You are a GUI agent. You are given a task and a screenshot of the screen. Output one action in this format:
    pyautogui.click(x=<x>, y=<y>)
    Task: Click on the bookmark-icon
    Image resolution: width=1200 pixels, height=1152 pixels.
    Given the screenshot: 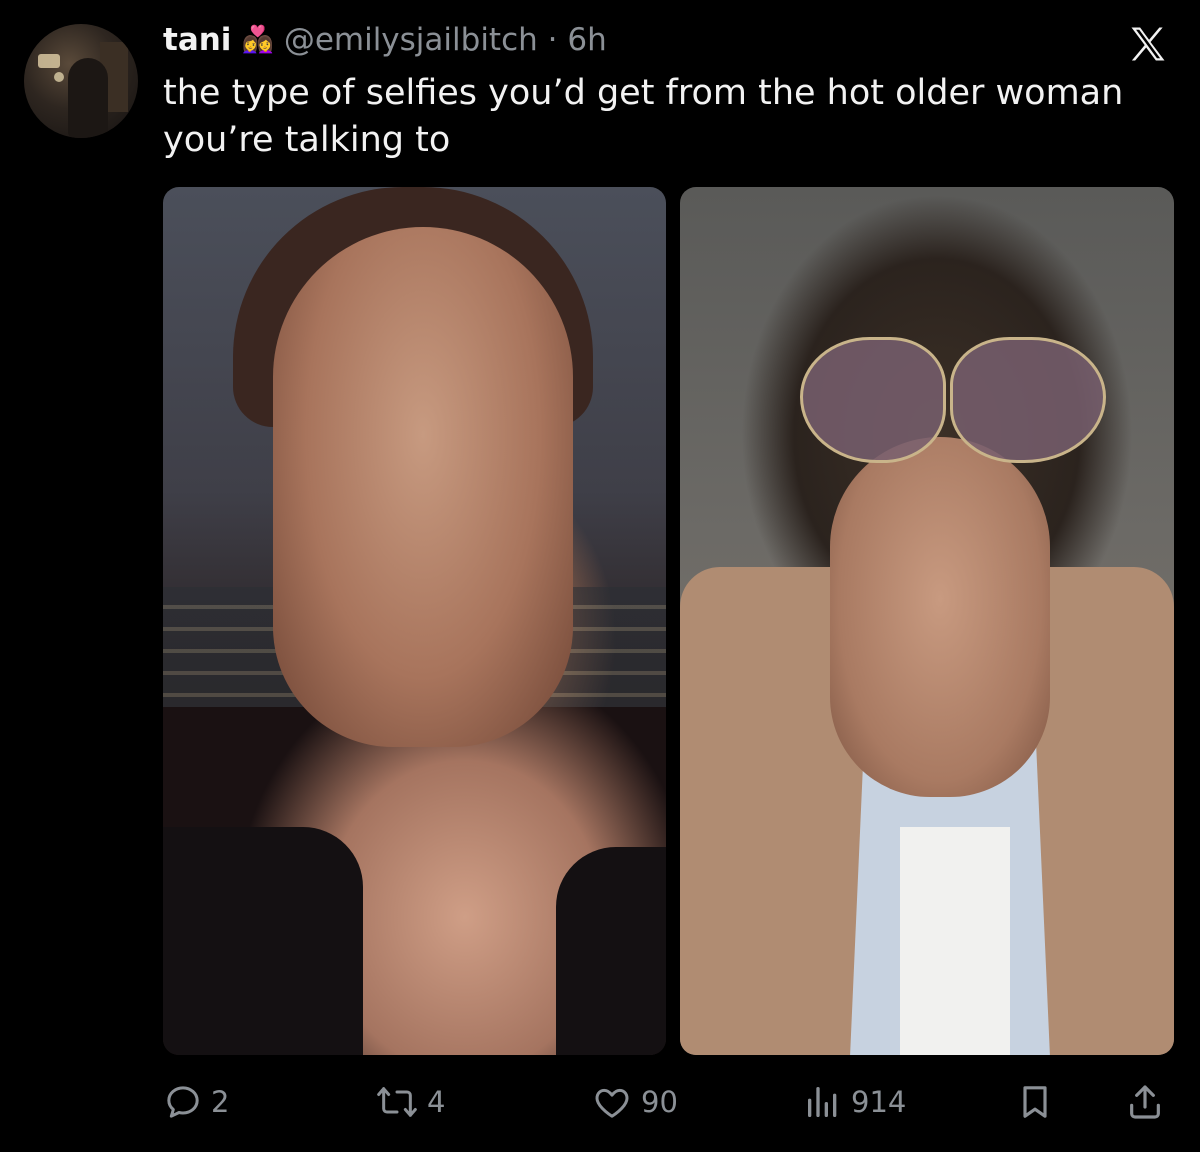 What is the action you would take?
    pyautogui.click(x=1035, y=1102)
    